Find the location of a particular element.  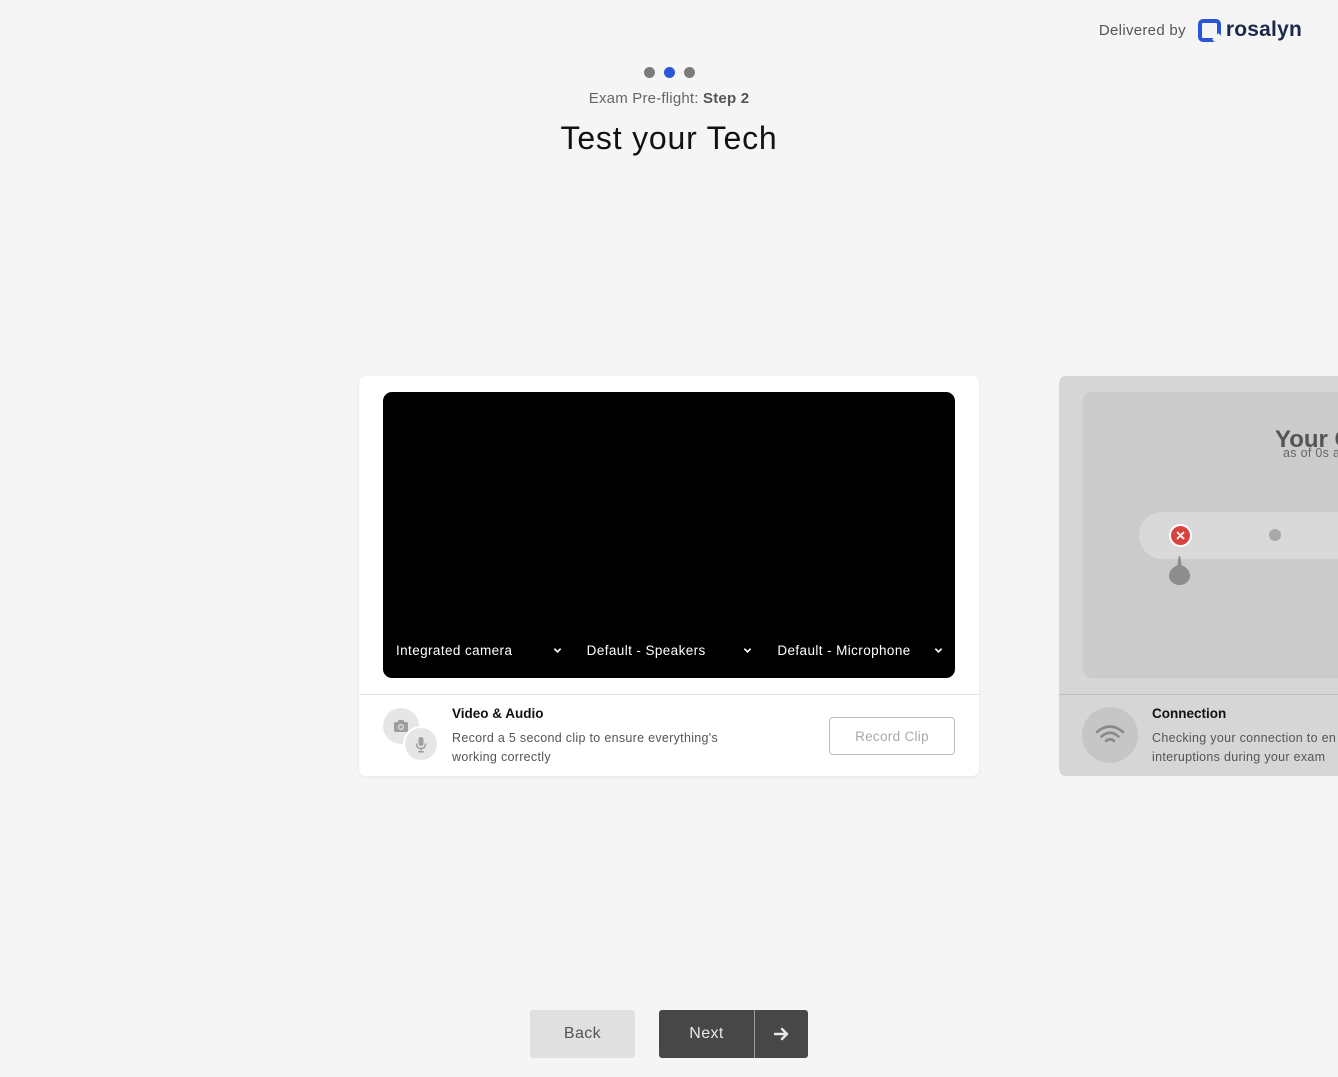

camera-select-value: Integrated camera is located at coordinates (454, 650).